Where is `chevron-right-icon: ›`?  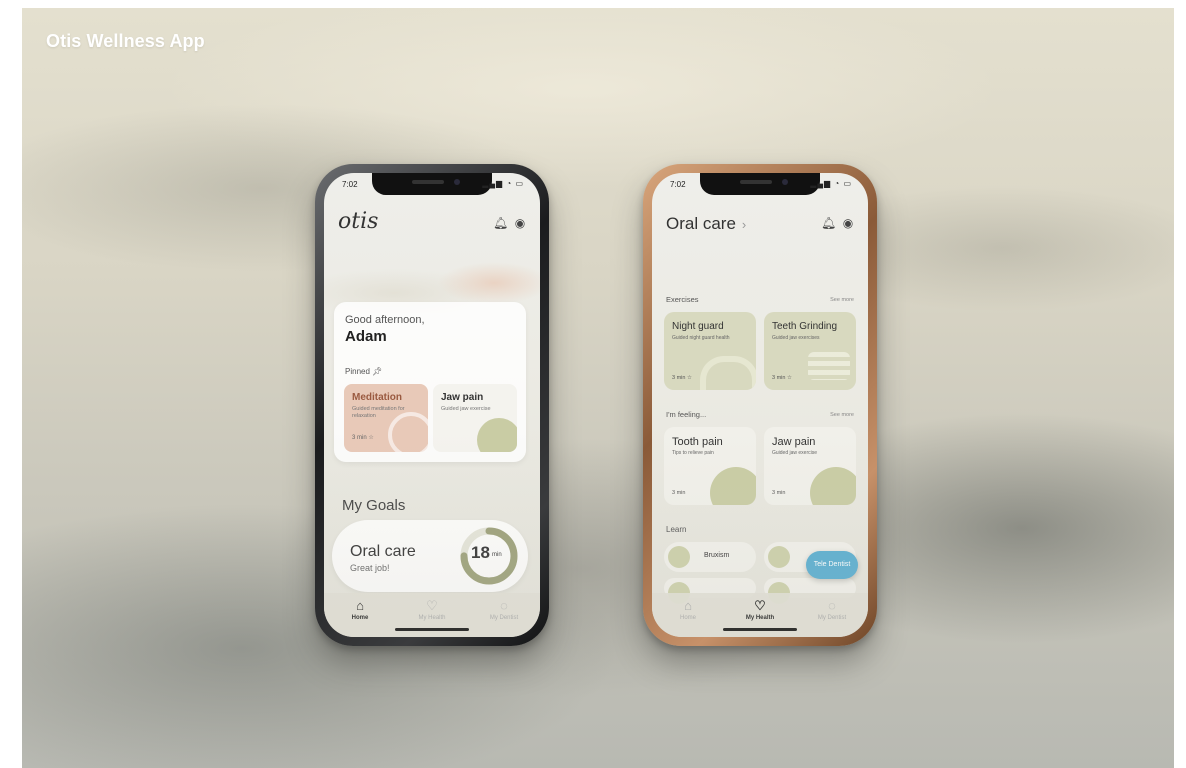
chevron-right-icon: › is located at coordinates (744, 224).